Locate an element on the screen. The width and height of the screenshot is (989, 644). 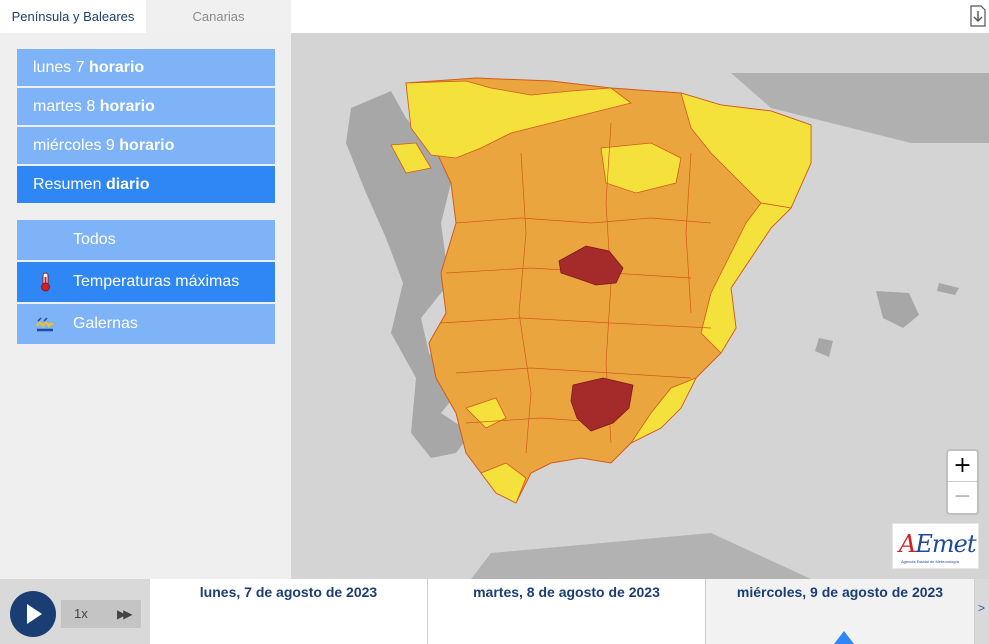
download-icon is located at coordinates (978, 16).